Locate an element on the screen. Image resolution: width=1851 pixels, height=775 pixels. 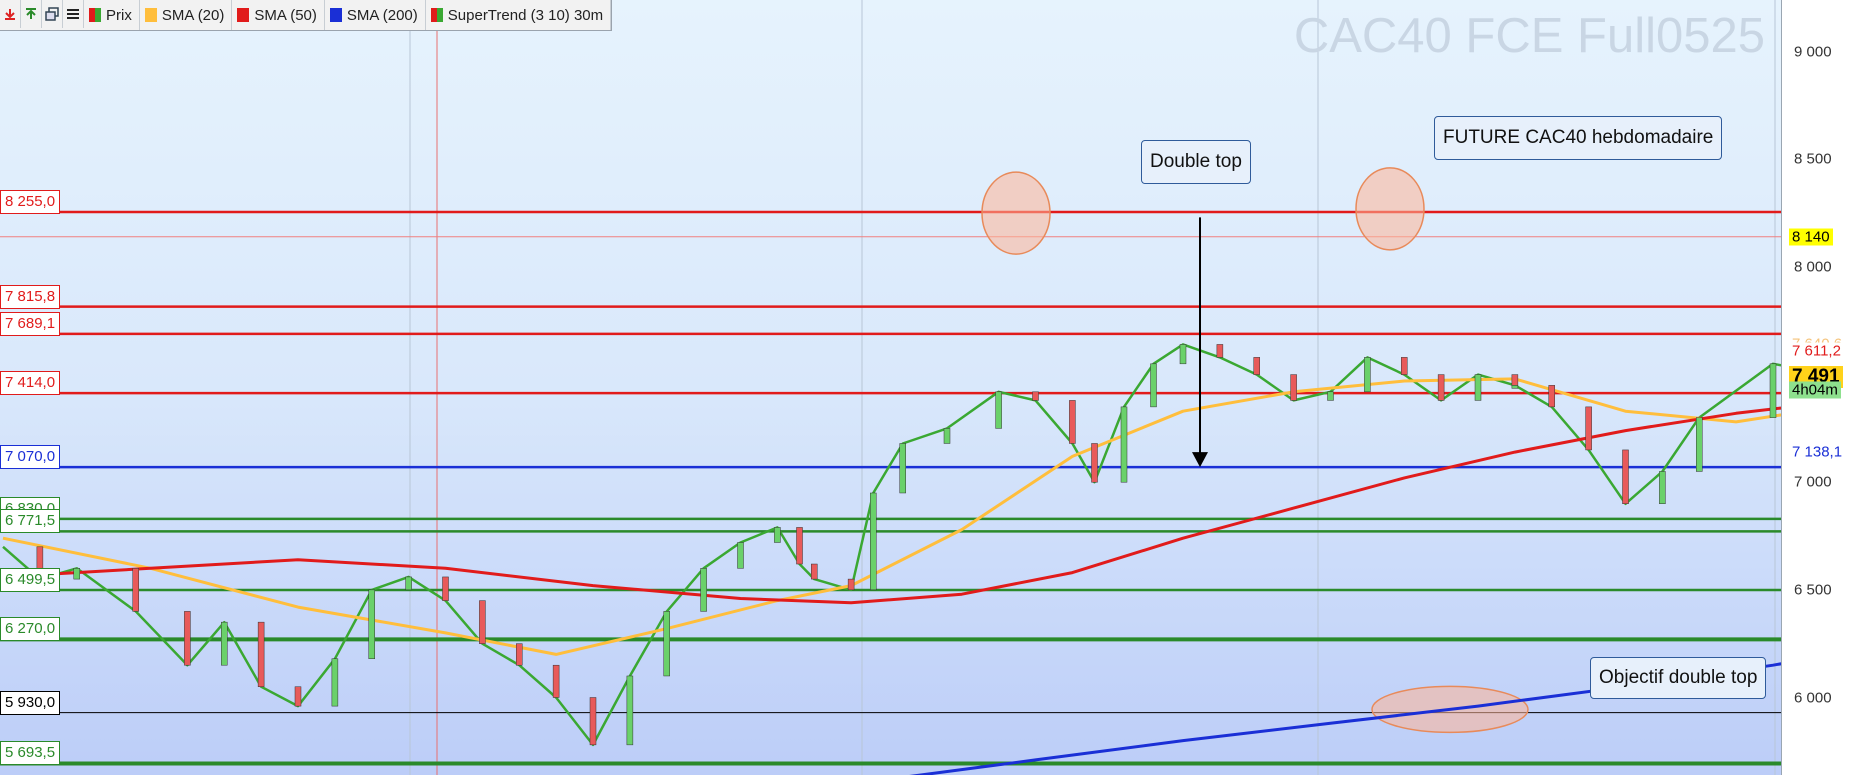
axis-tick-label: 6 000 is located at coordinates (1813, 697).